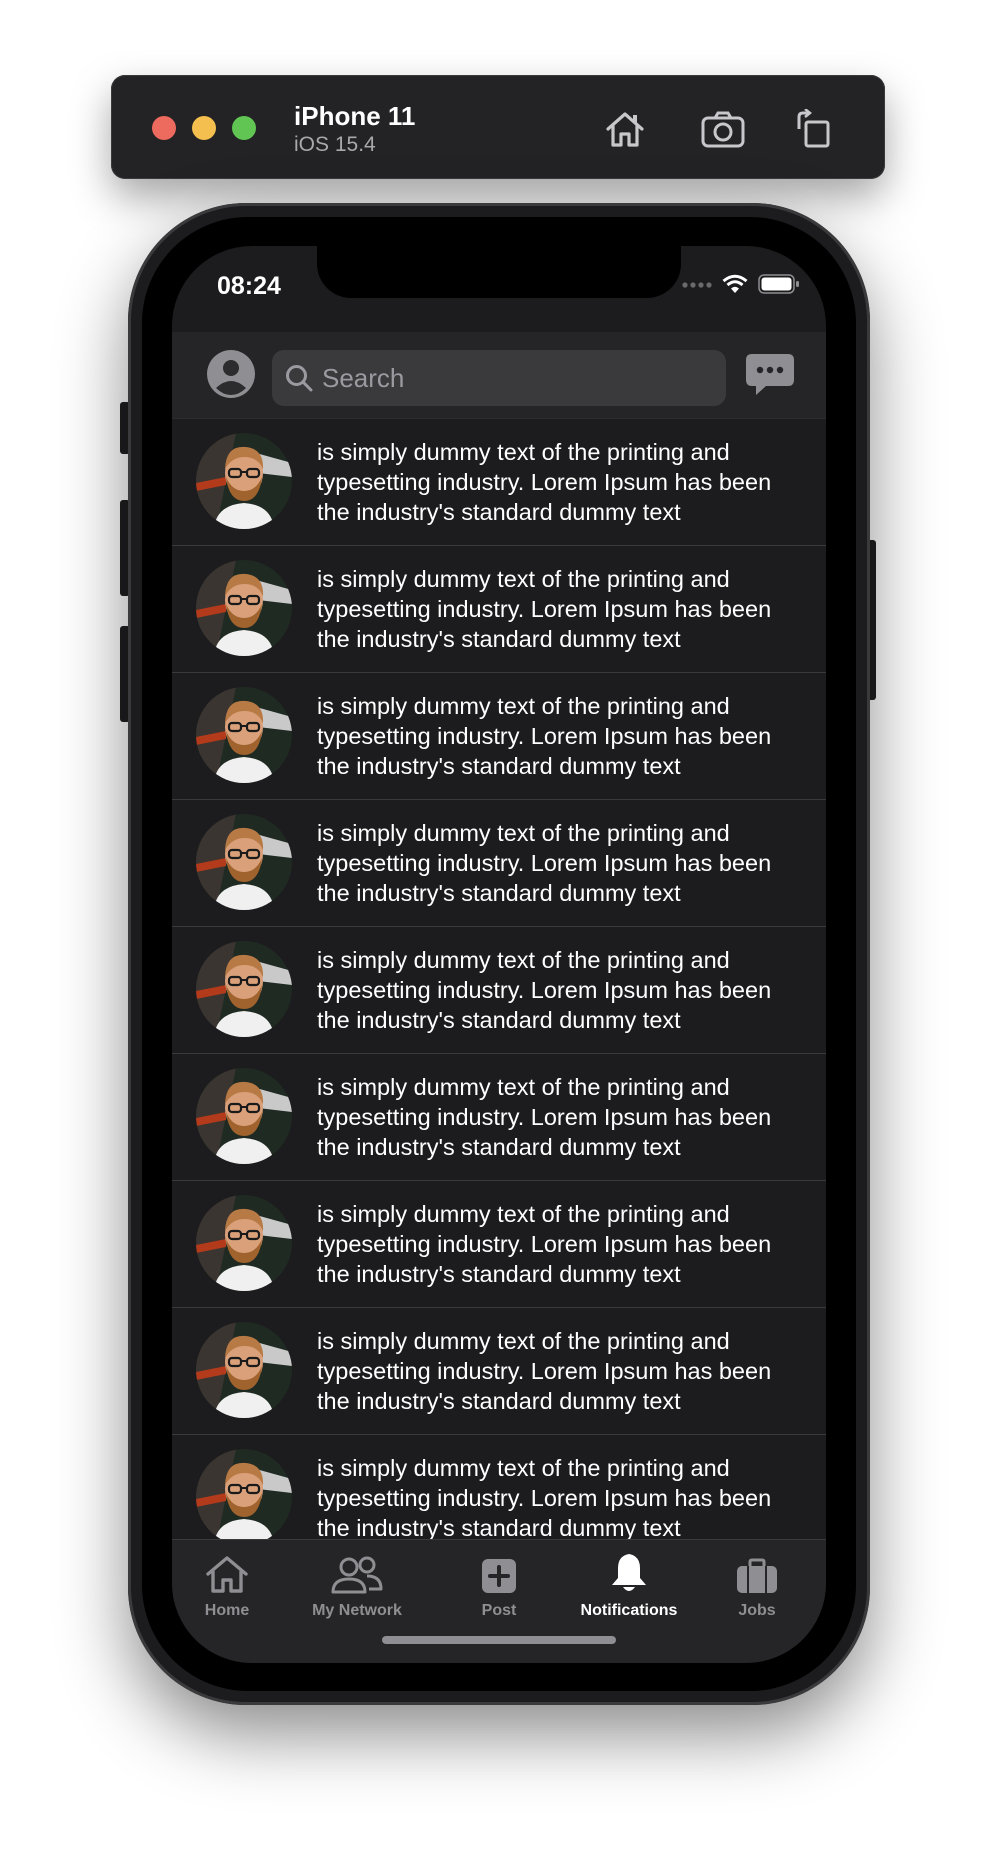  I want to click on minimize-window-button, so click(204, 128).